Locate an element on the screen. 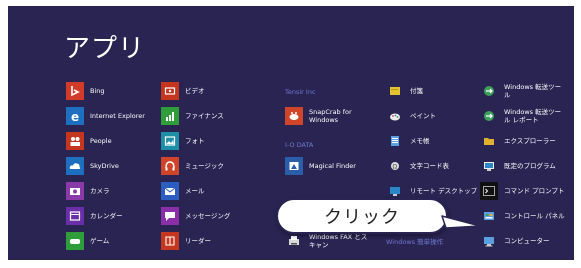 This screenshot has width=581, height=268. app-computer: コンピューター is located at coordinates (515, 241).